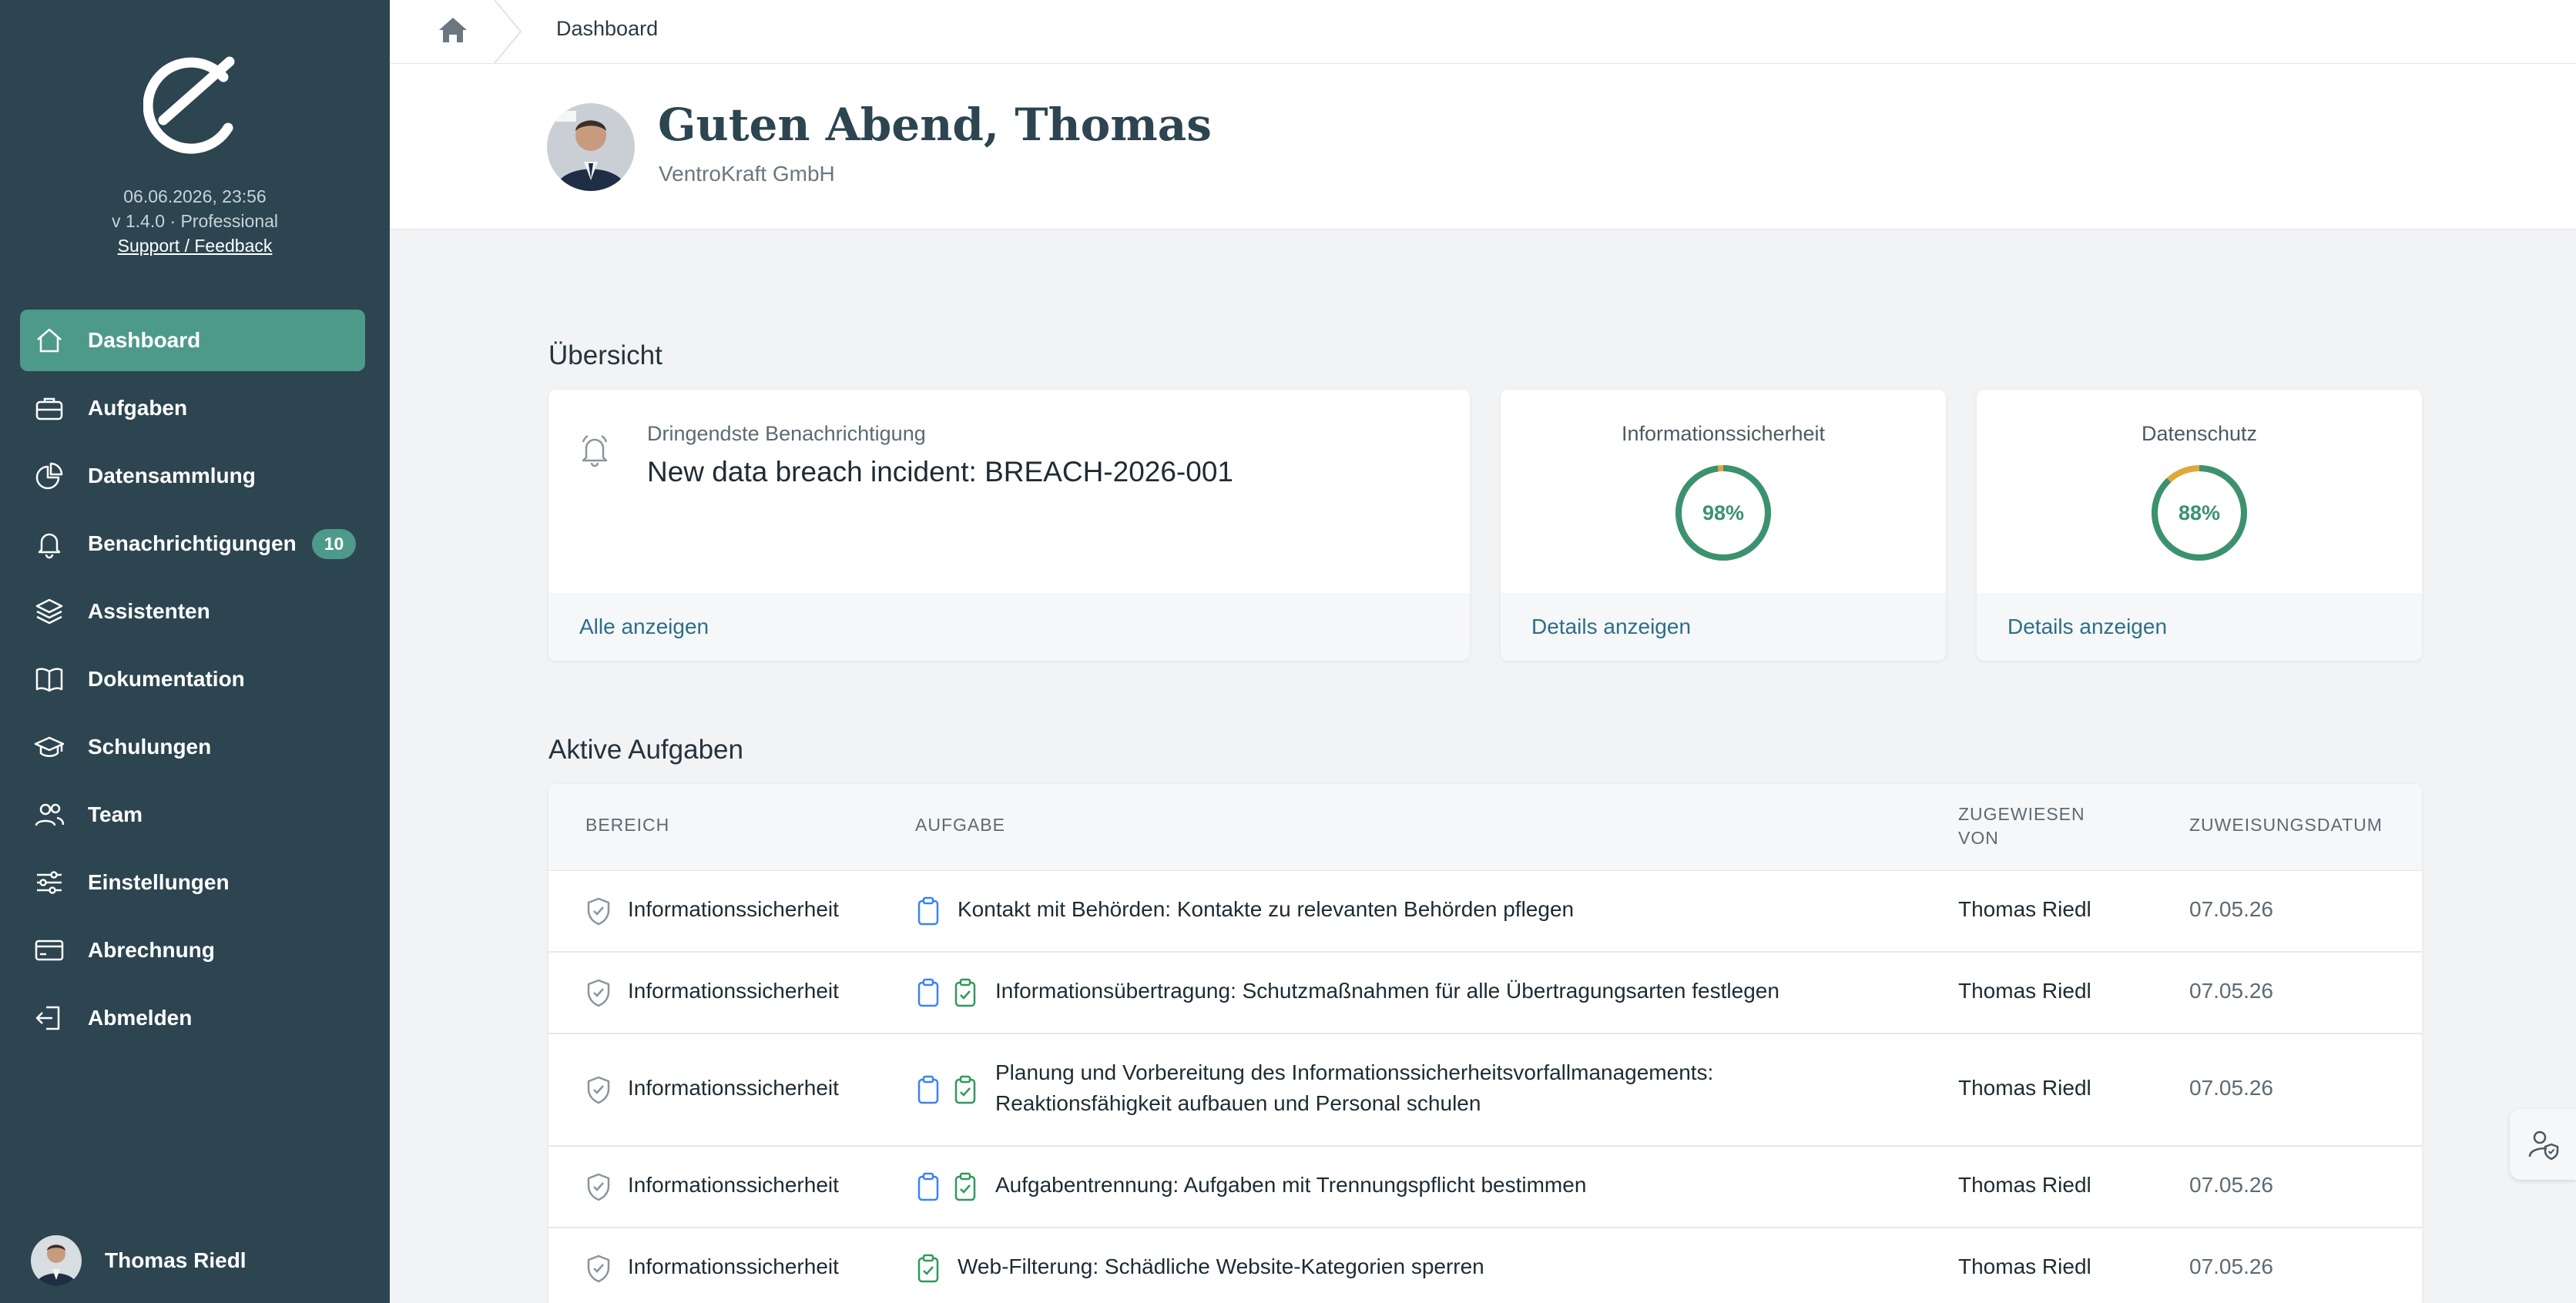 The image size is (2576, 1303). What do you see at coordinates (645, 750) in the screenshot?
I see `active-tasks-title: Aktive Aufgaben` at bounding box center [645, 750].